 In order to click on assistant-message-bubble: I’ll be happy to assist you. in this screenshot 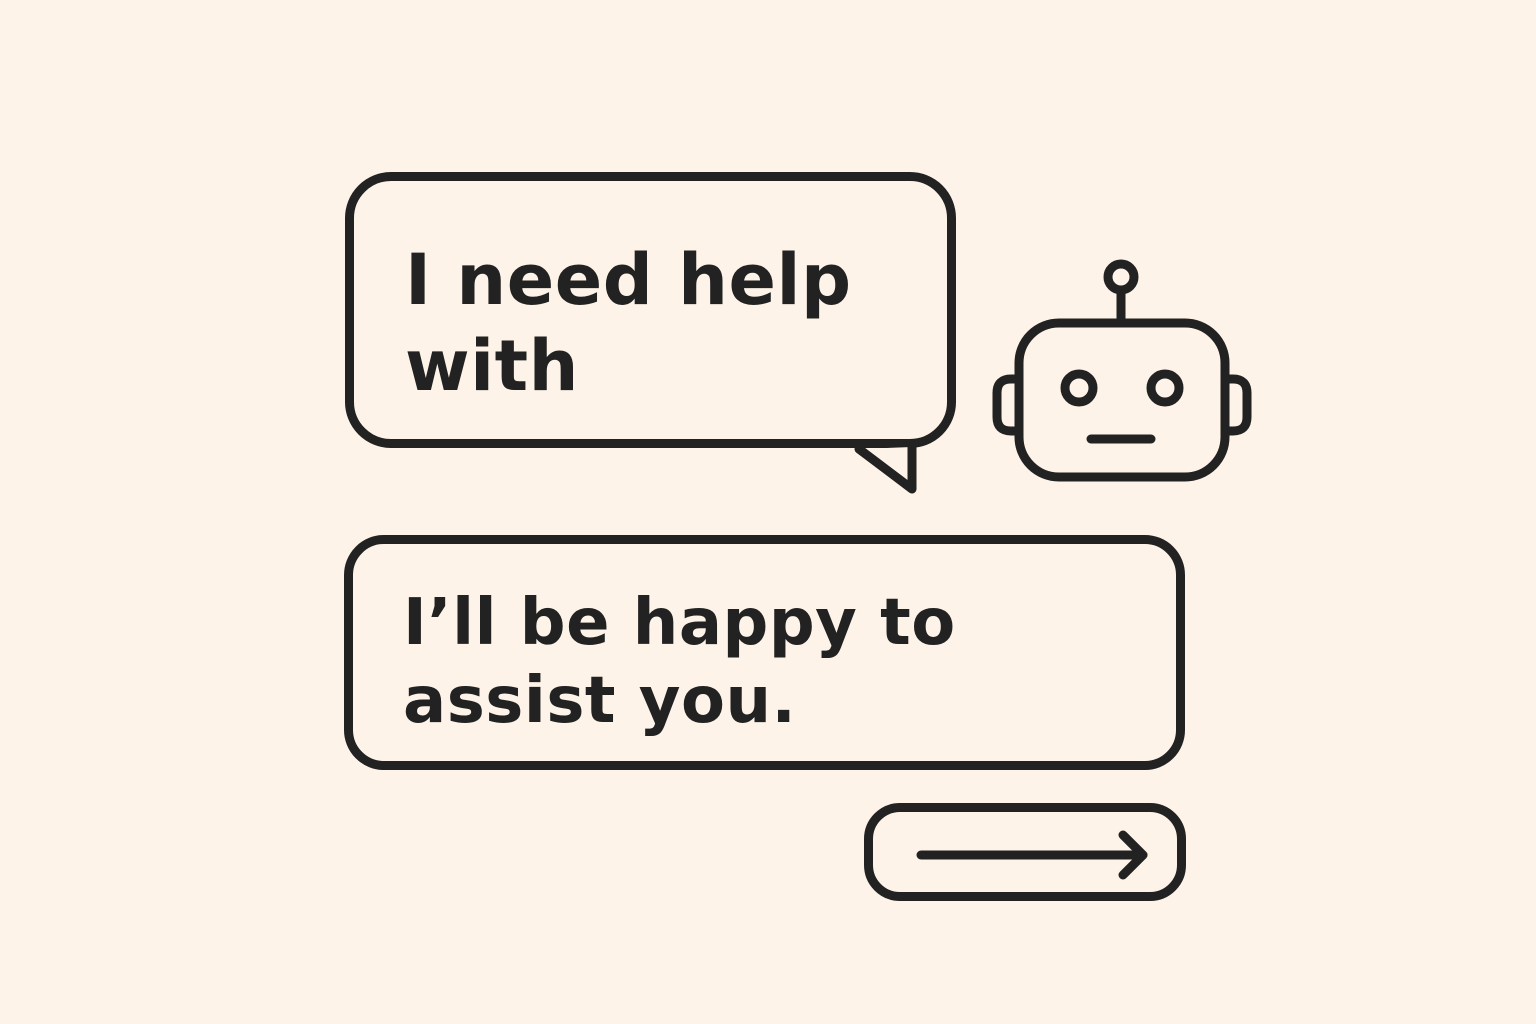, I will do `click(764, 652)`.